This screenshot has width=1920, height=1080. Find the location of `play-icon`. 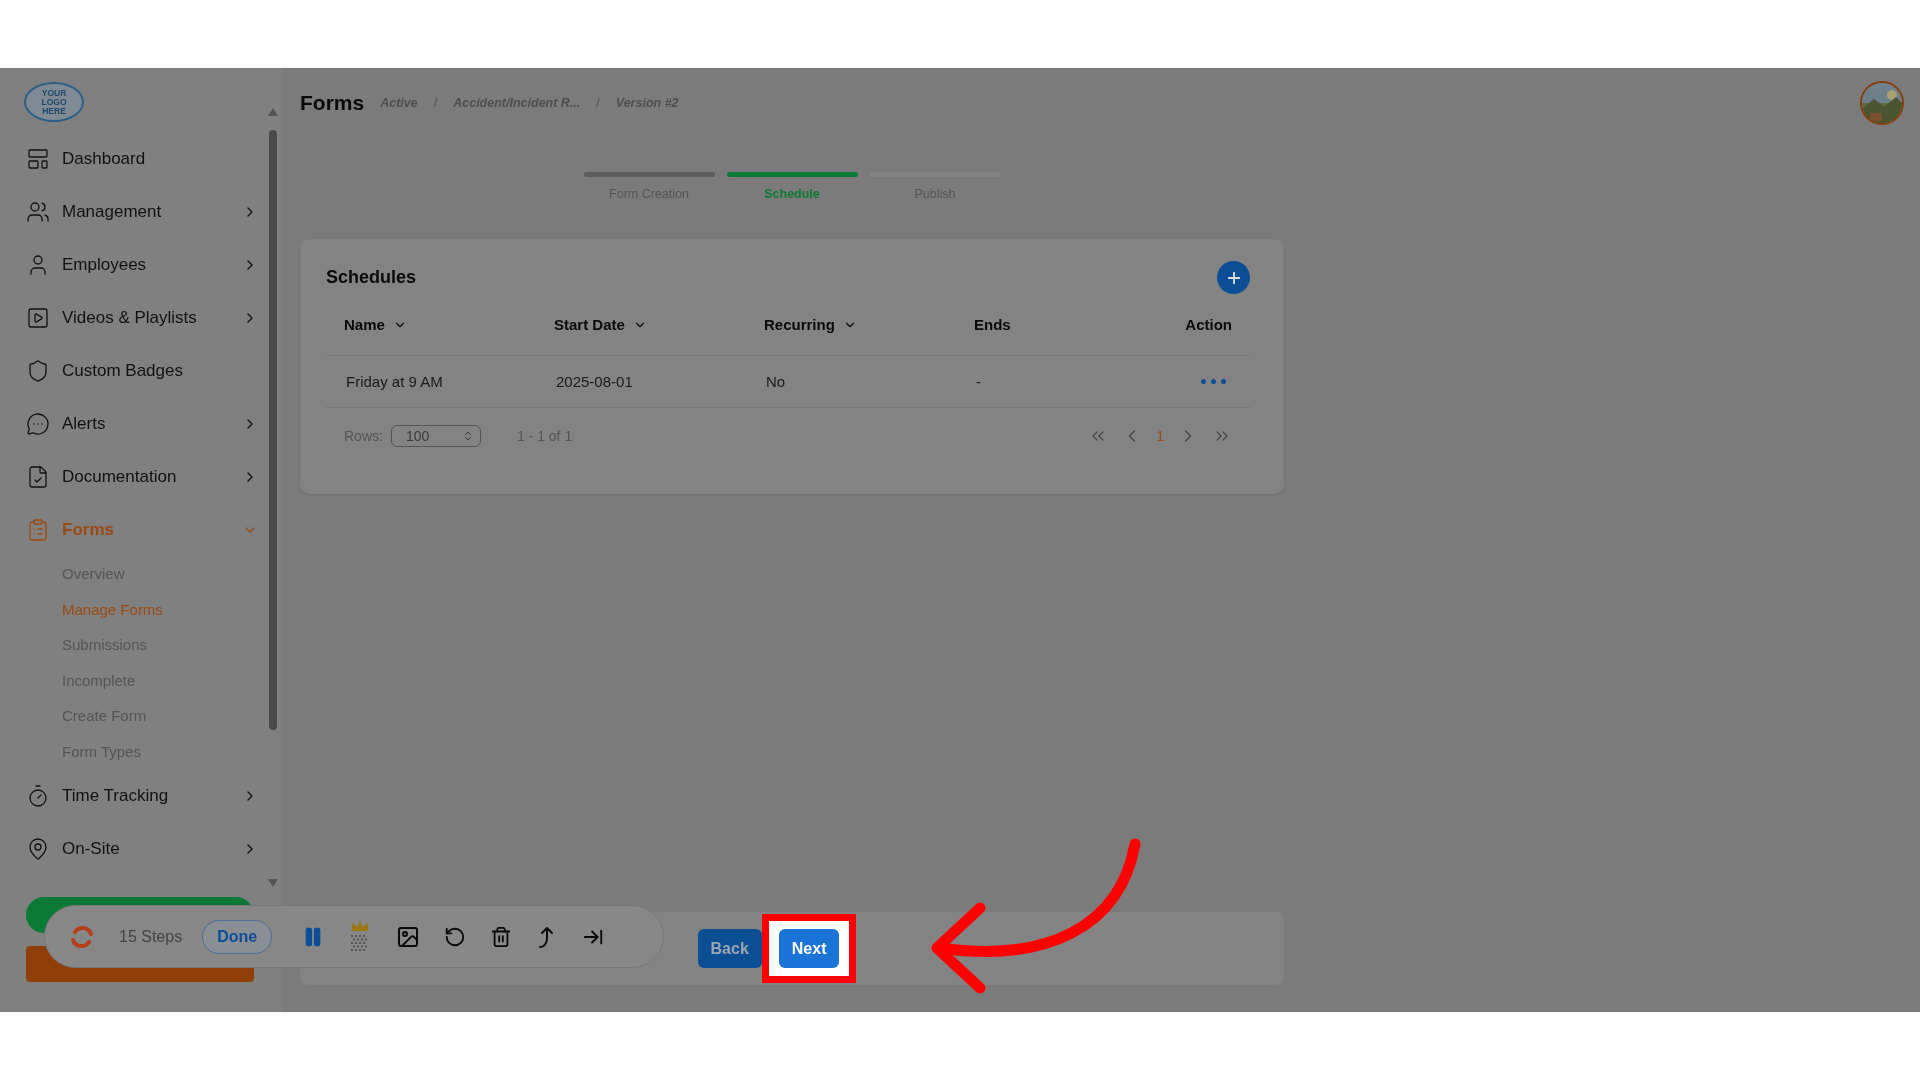

play-icon is located at coordinates (38, 317).